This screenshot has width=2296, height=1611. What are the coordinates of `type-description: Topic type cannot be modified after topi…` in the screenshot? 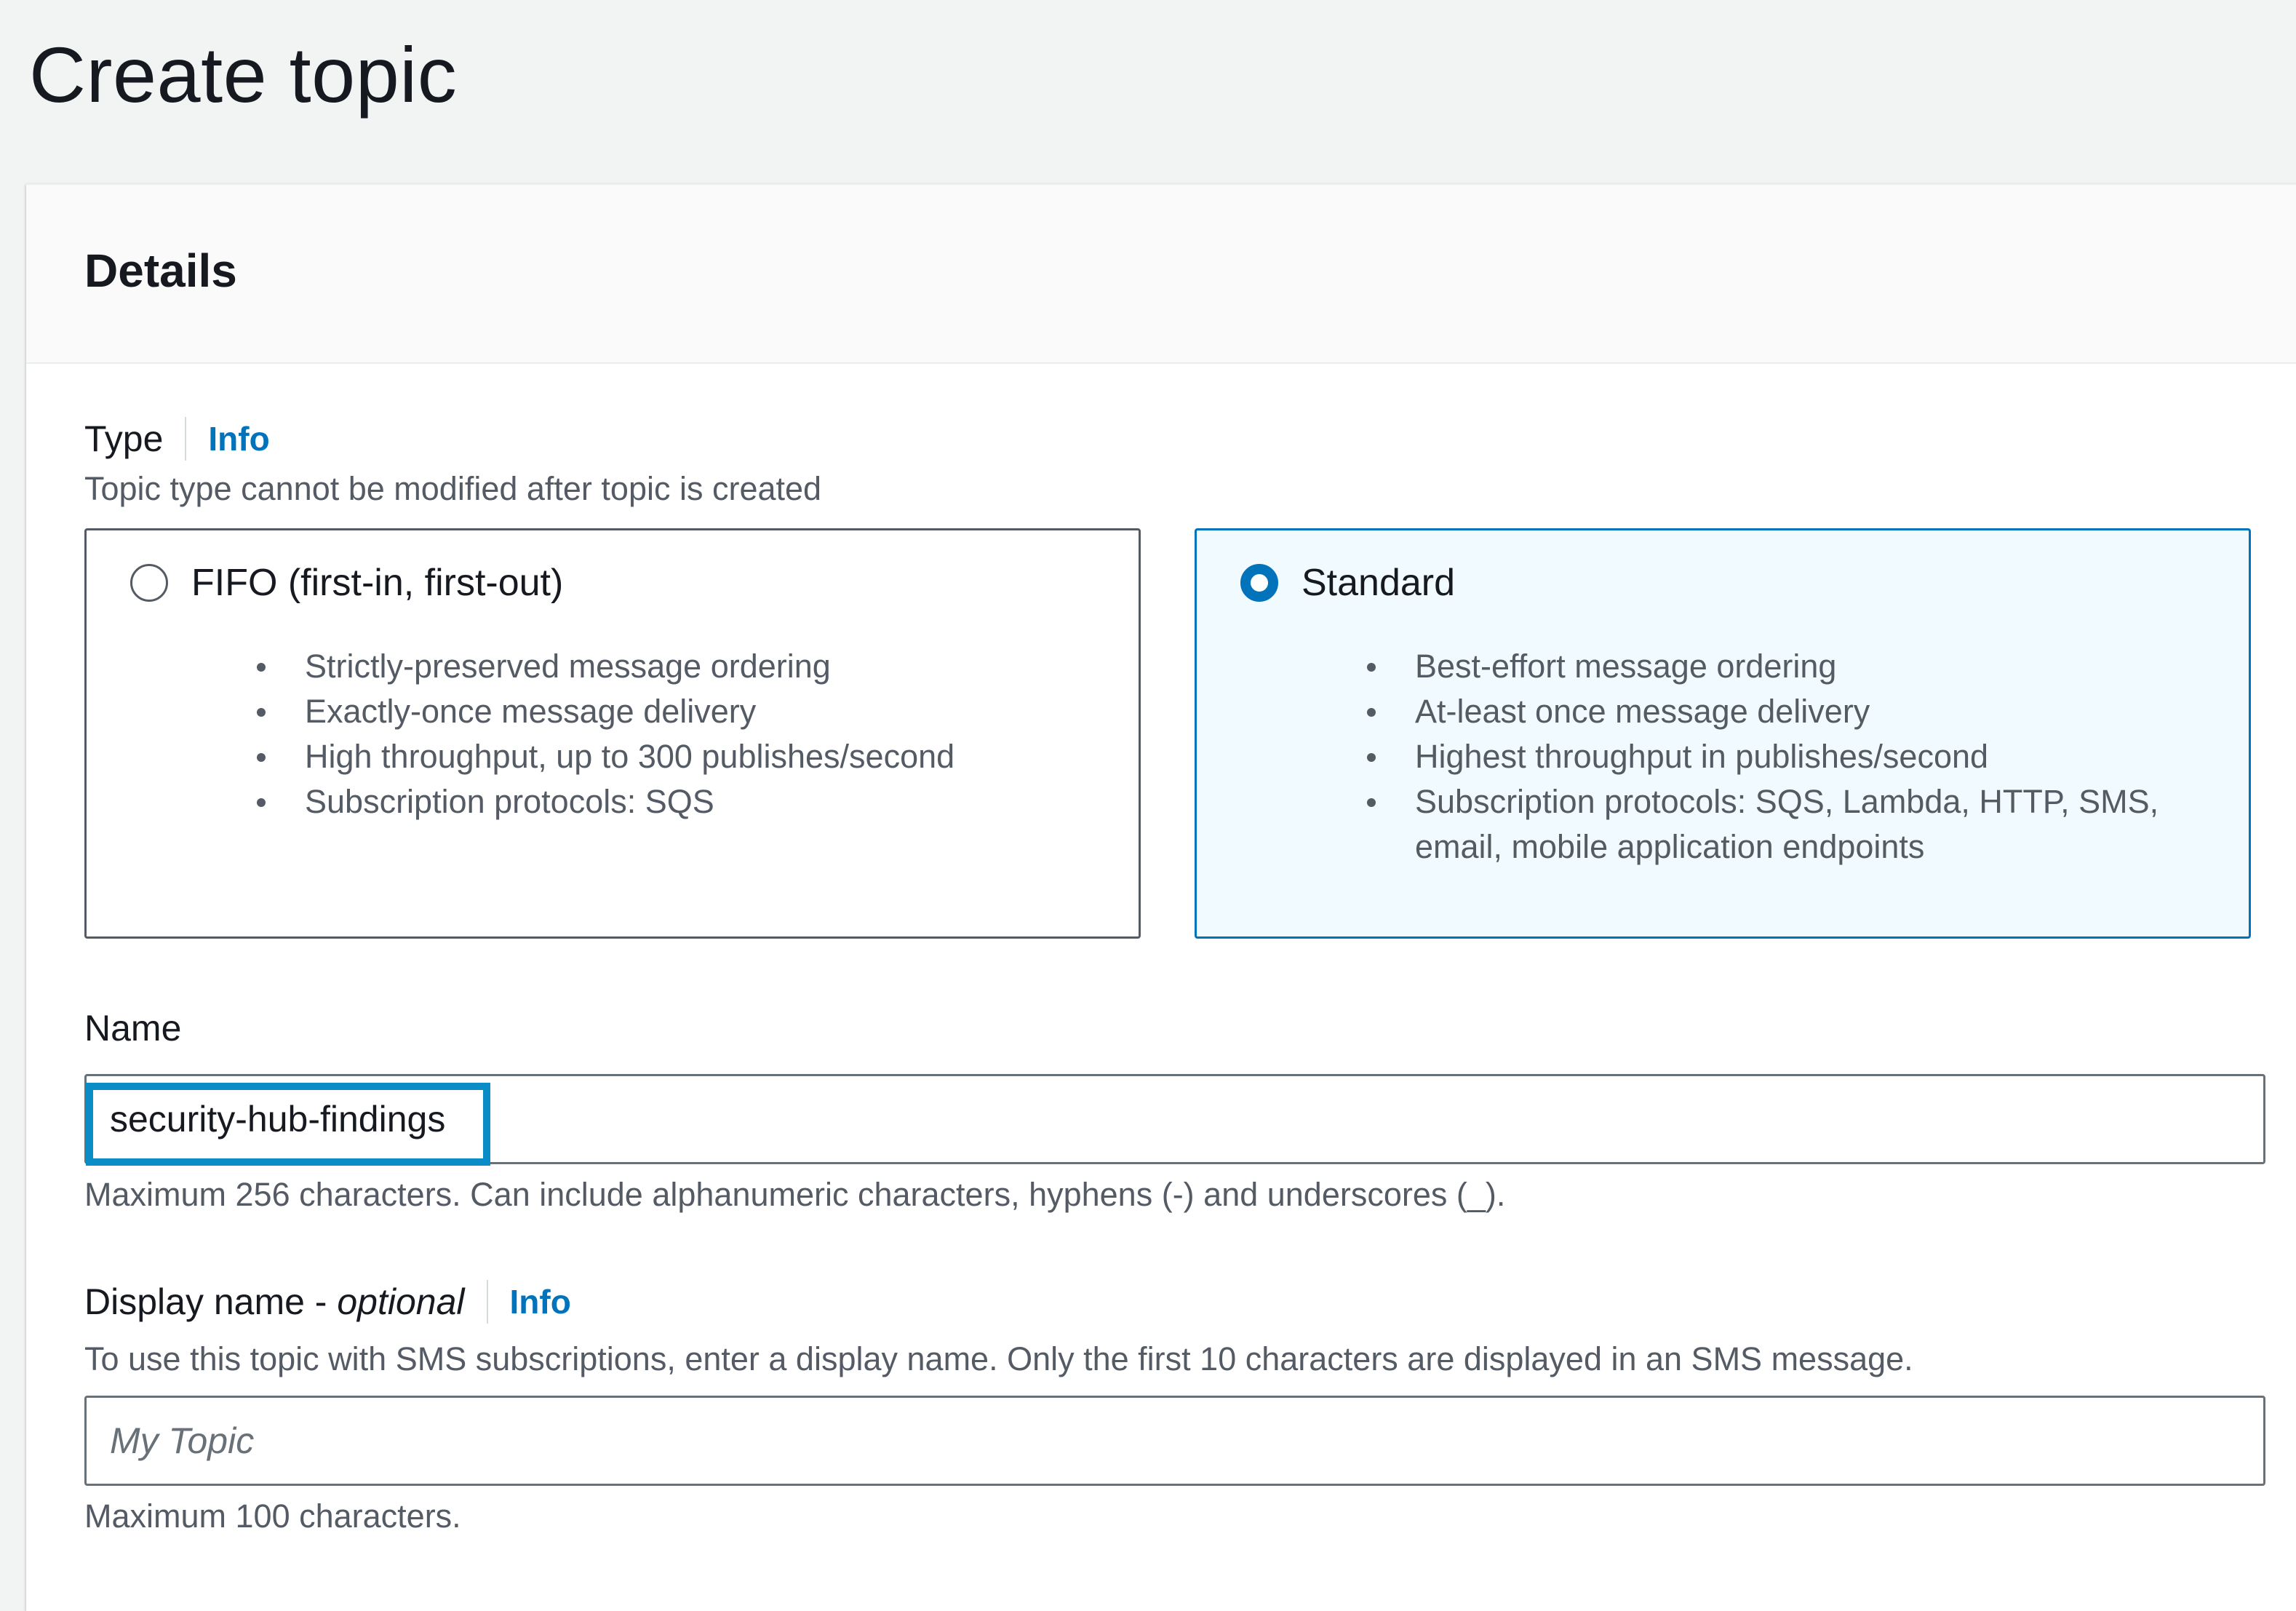 It's located at (453, 489).